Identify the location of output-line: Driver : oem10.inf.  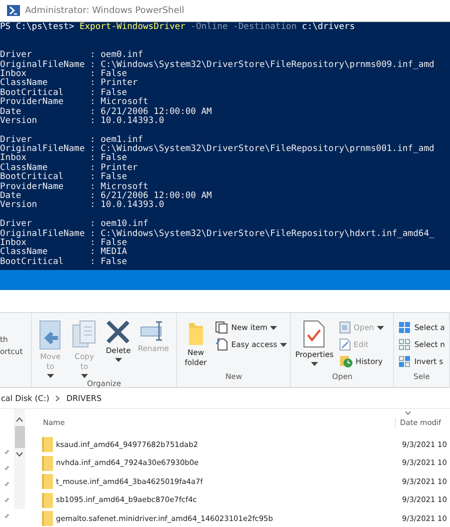
(74, 225).